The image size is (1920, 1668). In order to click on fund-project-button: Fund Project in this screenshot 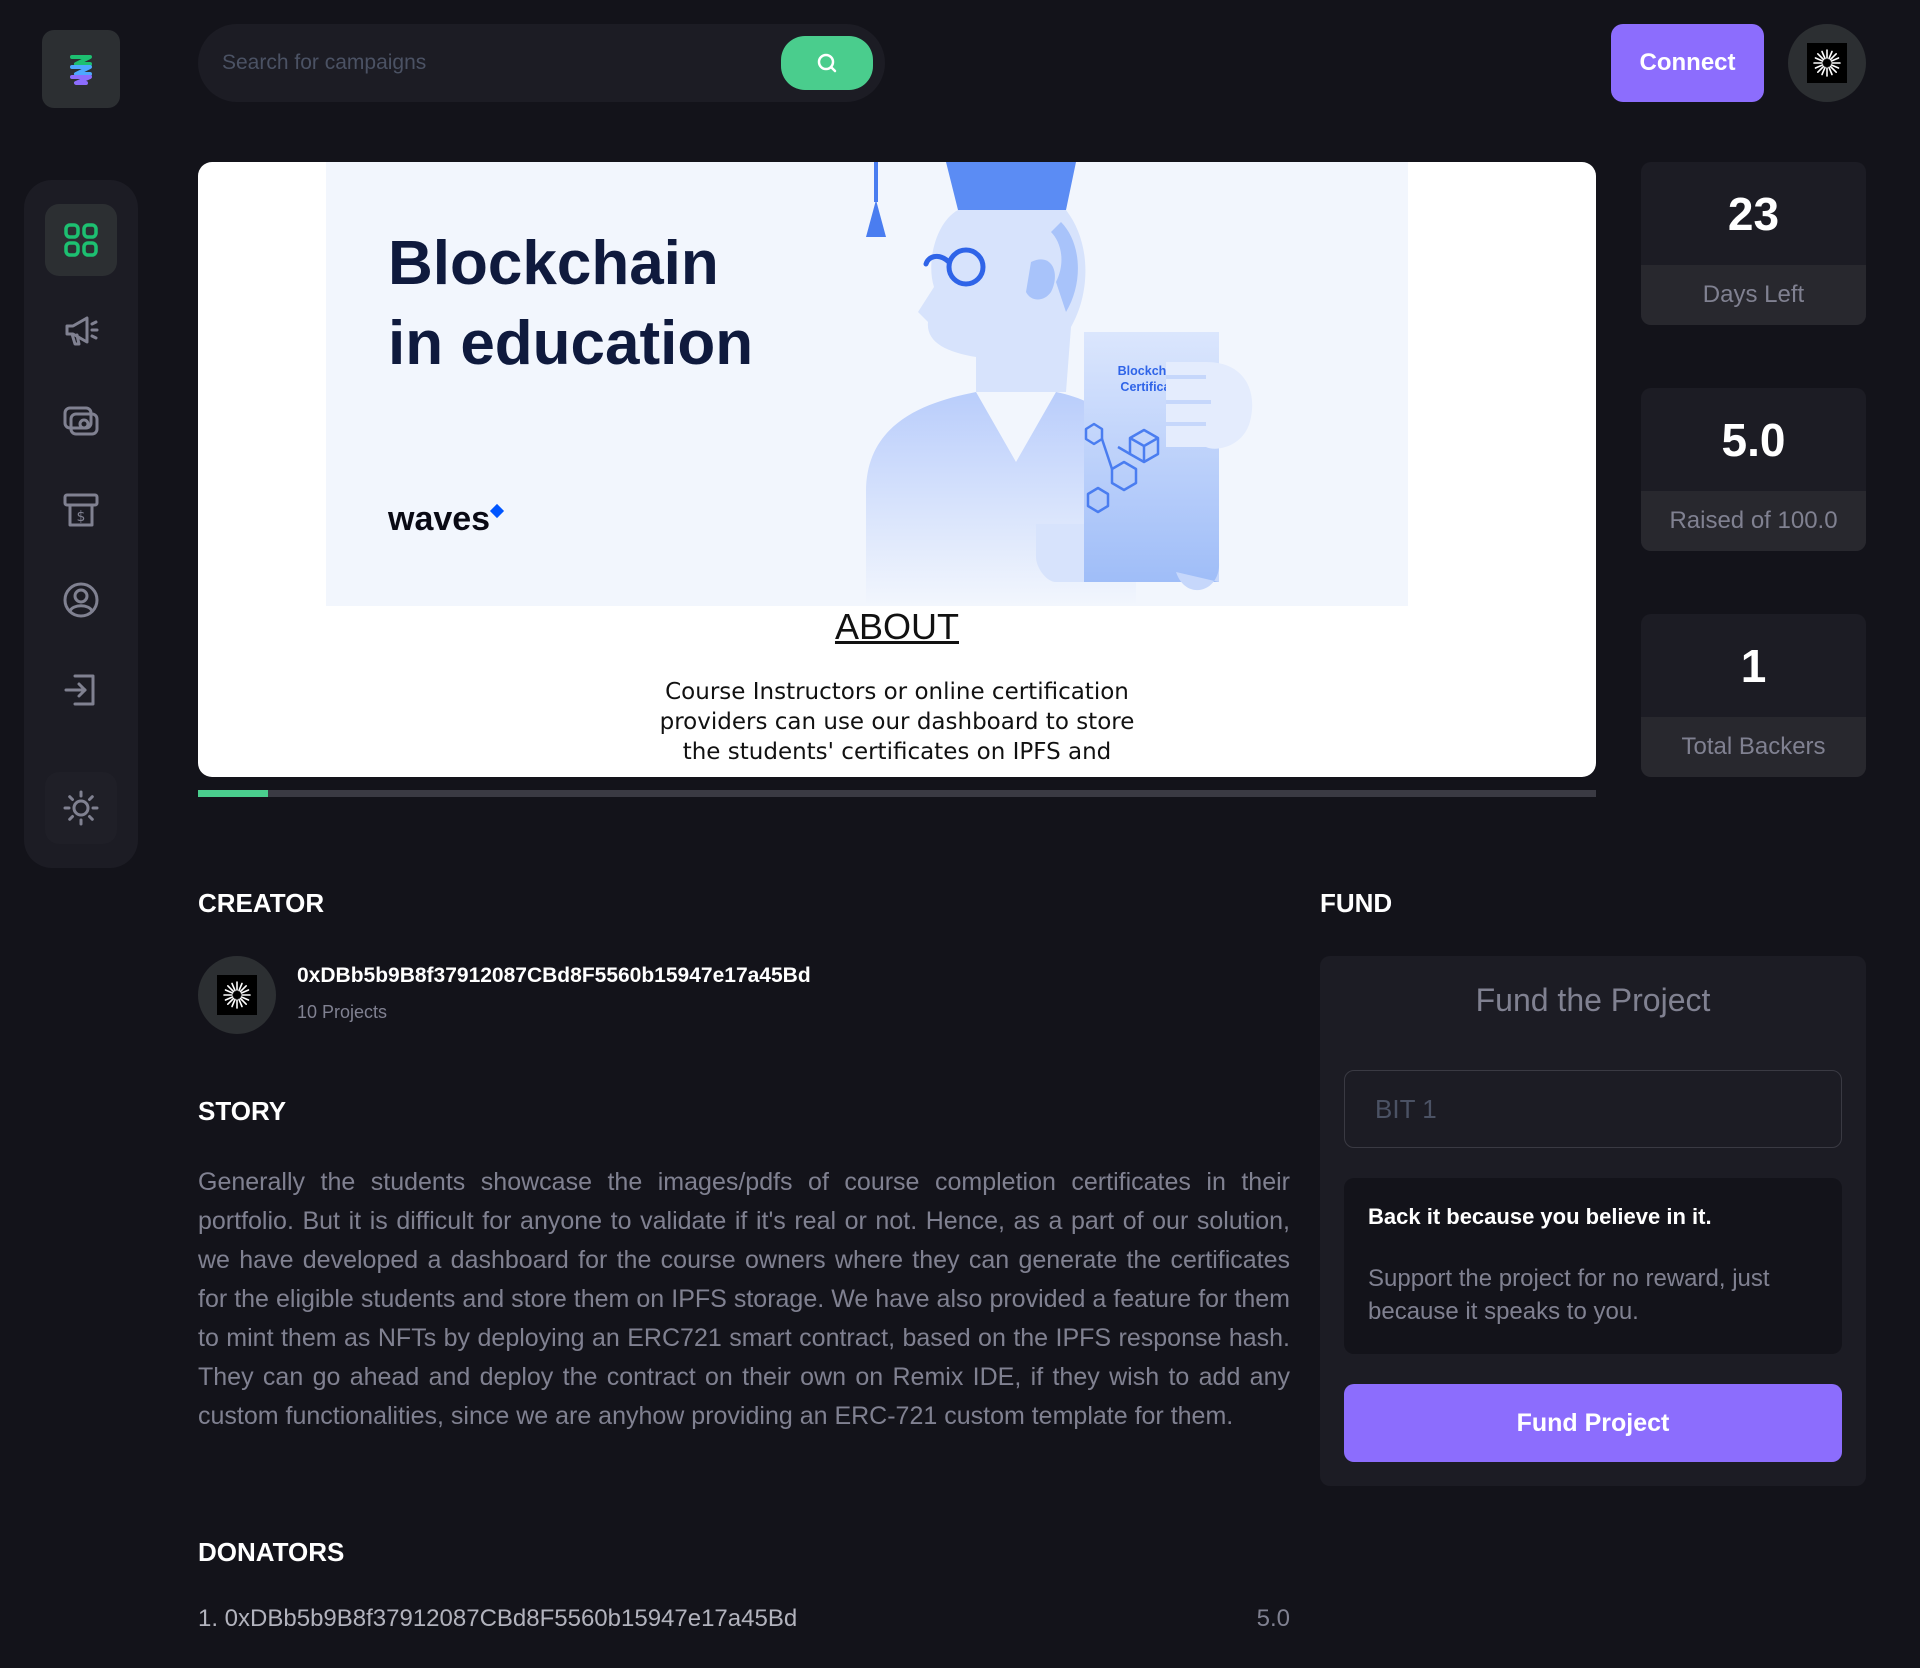, I will do `click(1593, 1423)`.